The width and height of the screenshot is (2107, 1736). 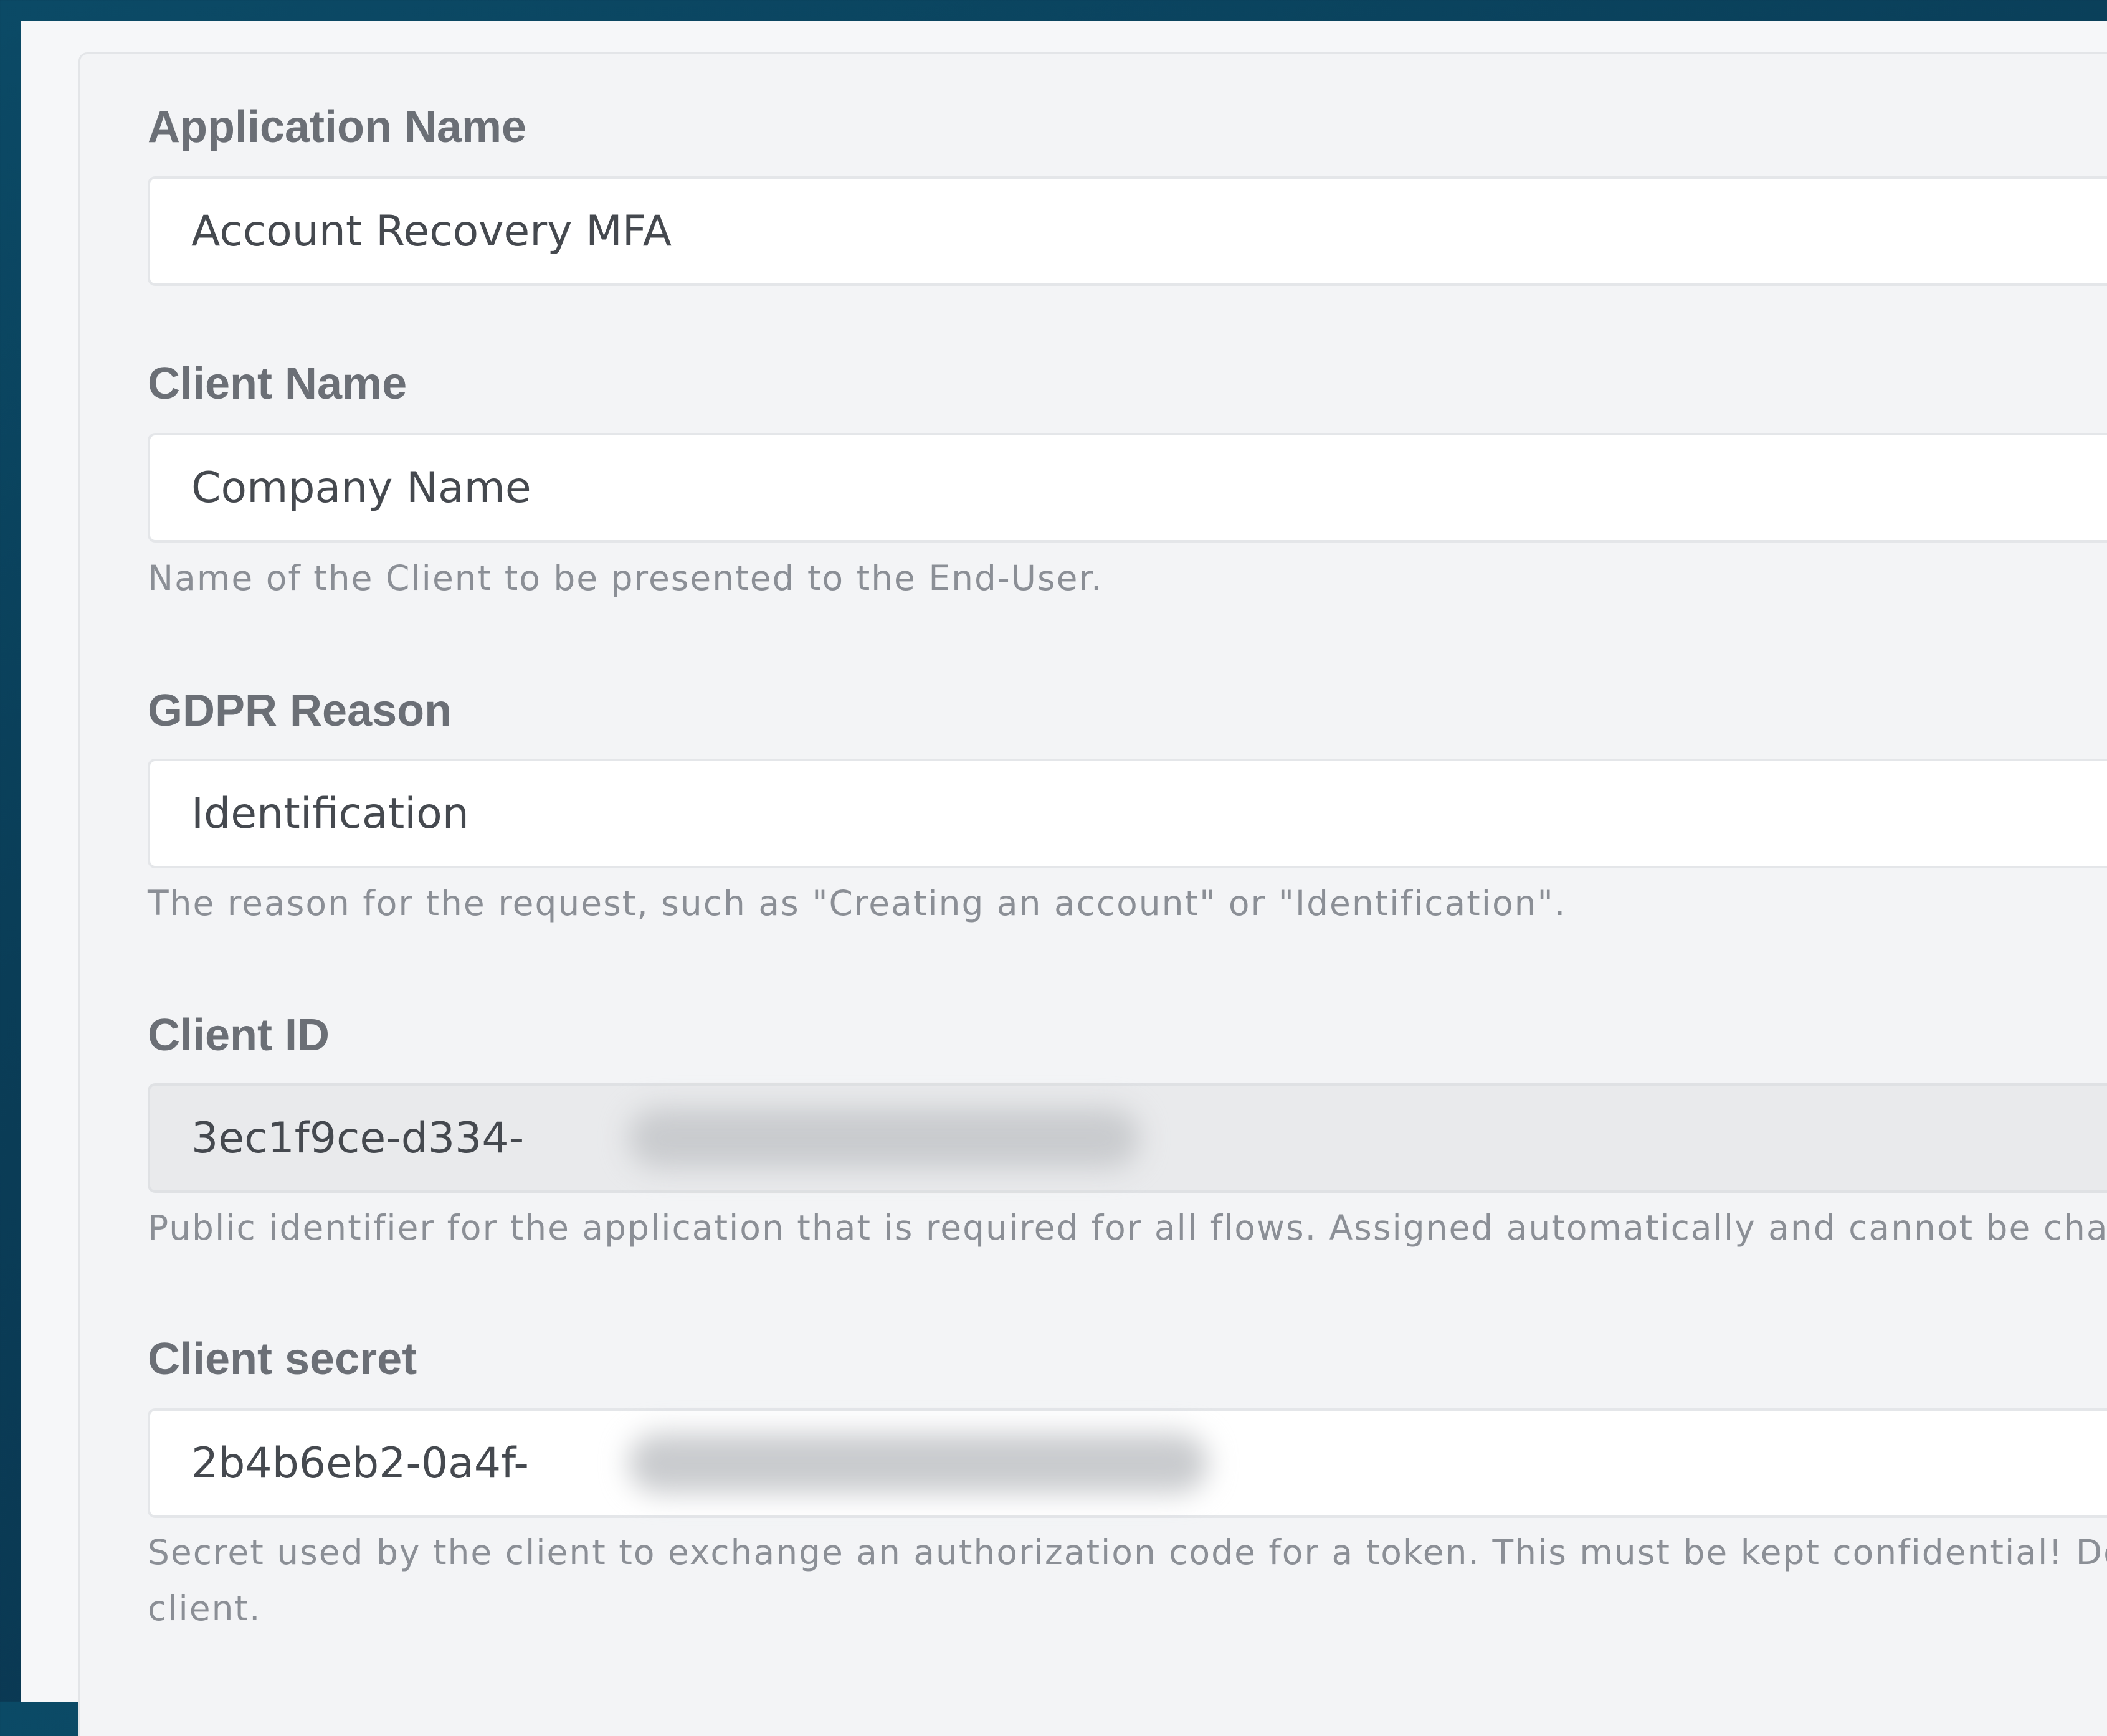 I want to click on application-name-input, so click(x=1127, y=231).